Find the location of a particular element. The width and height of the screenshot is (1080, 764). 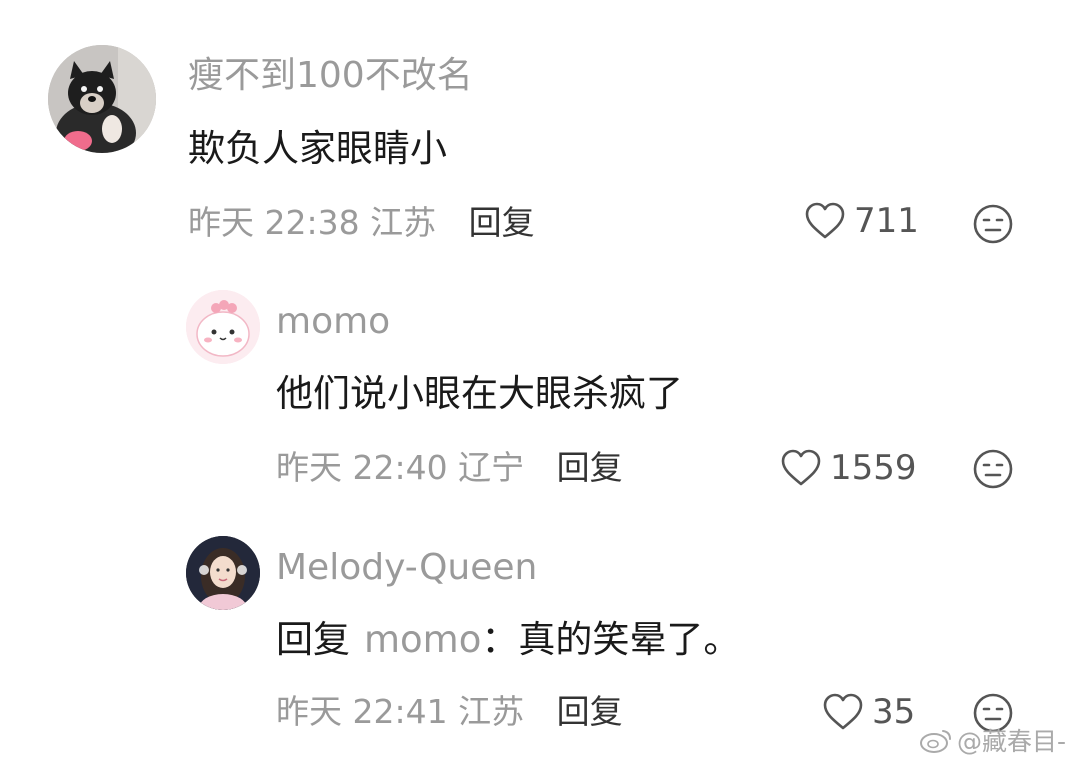

weibo-logo-icon is located at coordinates (935, 741).